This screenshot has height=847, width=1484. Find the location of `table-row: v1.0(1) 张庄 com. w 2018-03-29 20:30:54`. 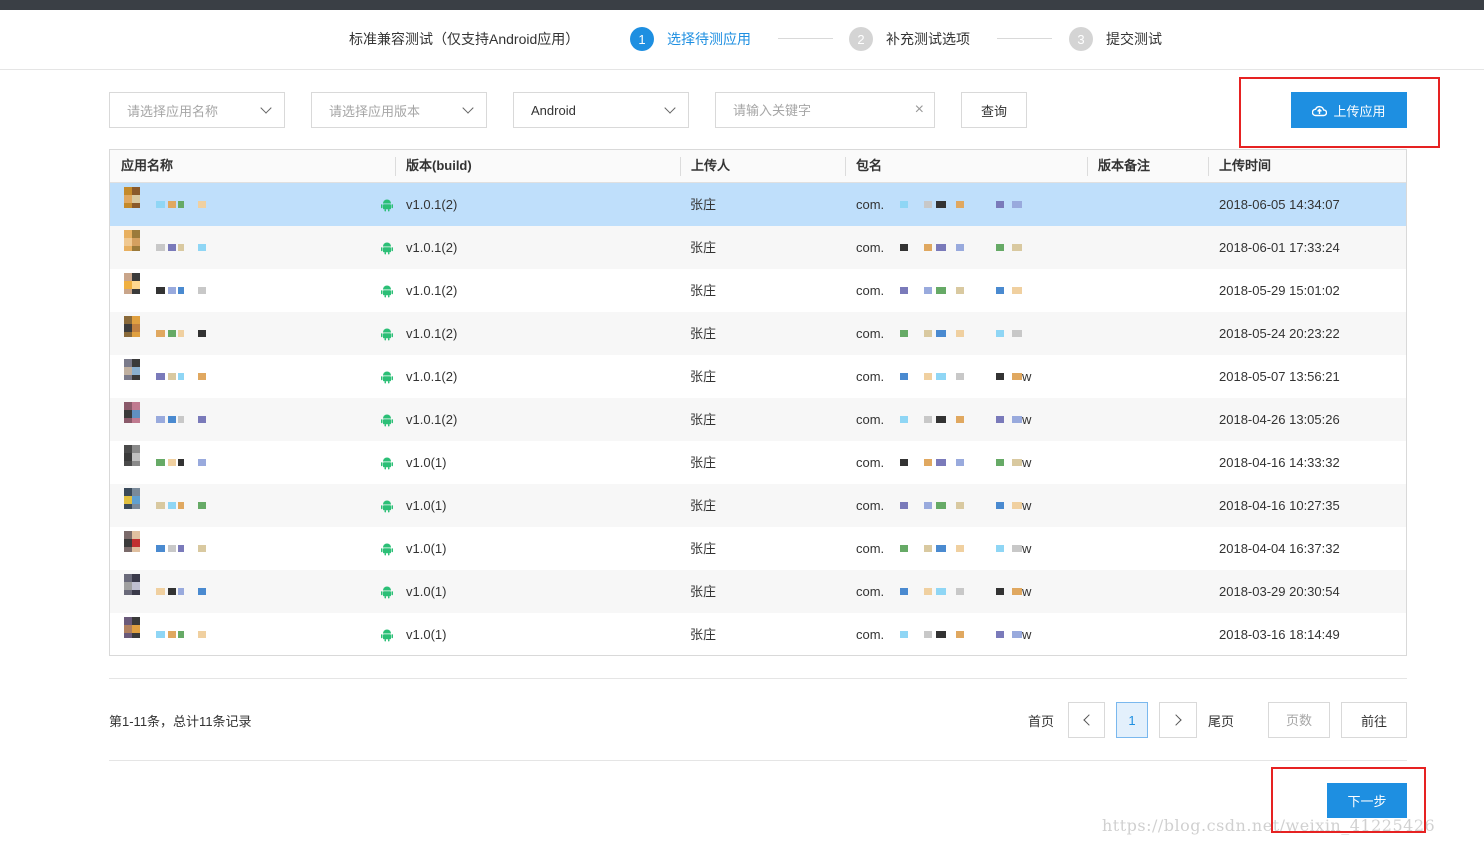

table-row: v1.0(1) 张庄 com. w 2018-03-29 20:30:54 is located at coordinates (758, 591).